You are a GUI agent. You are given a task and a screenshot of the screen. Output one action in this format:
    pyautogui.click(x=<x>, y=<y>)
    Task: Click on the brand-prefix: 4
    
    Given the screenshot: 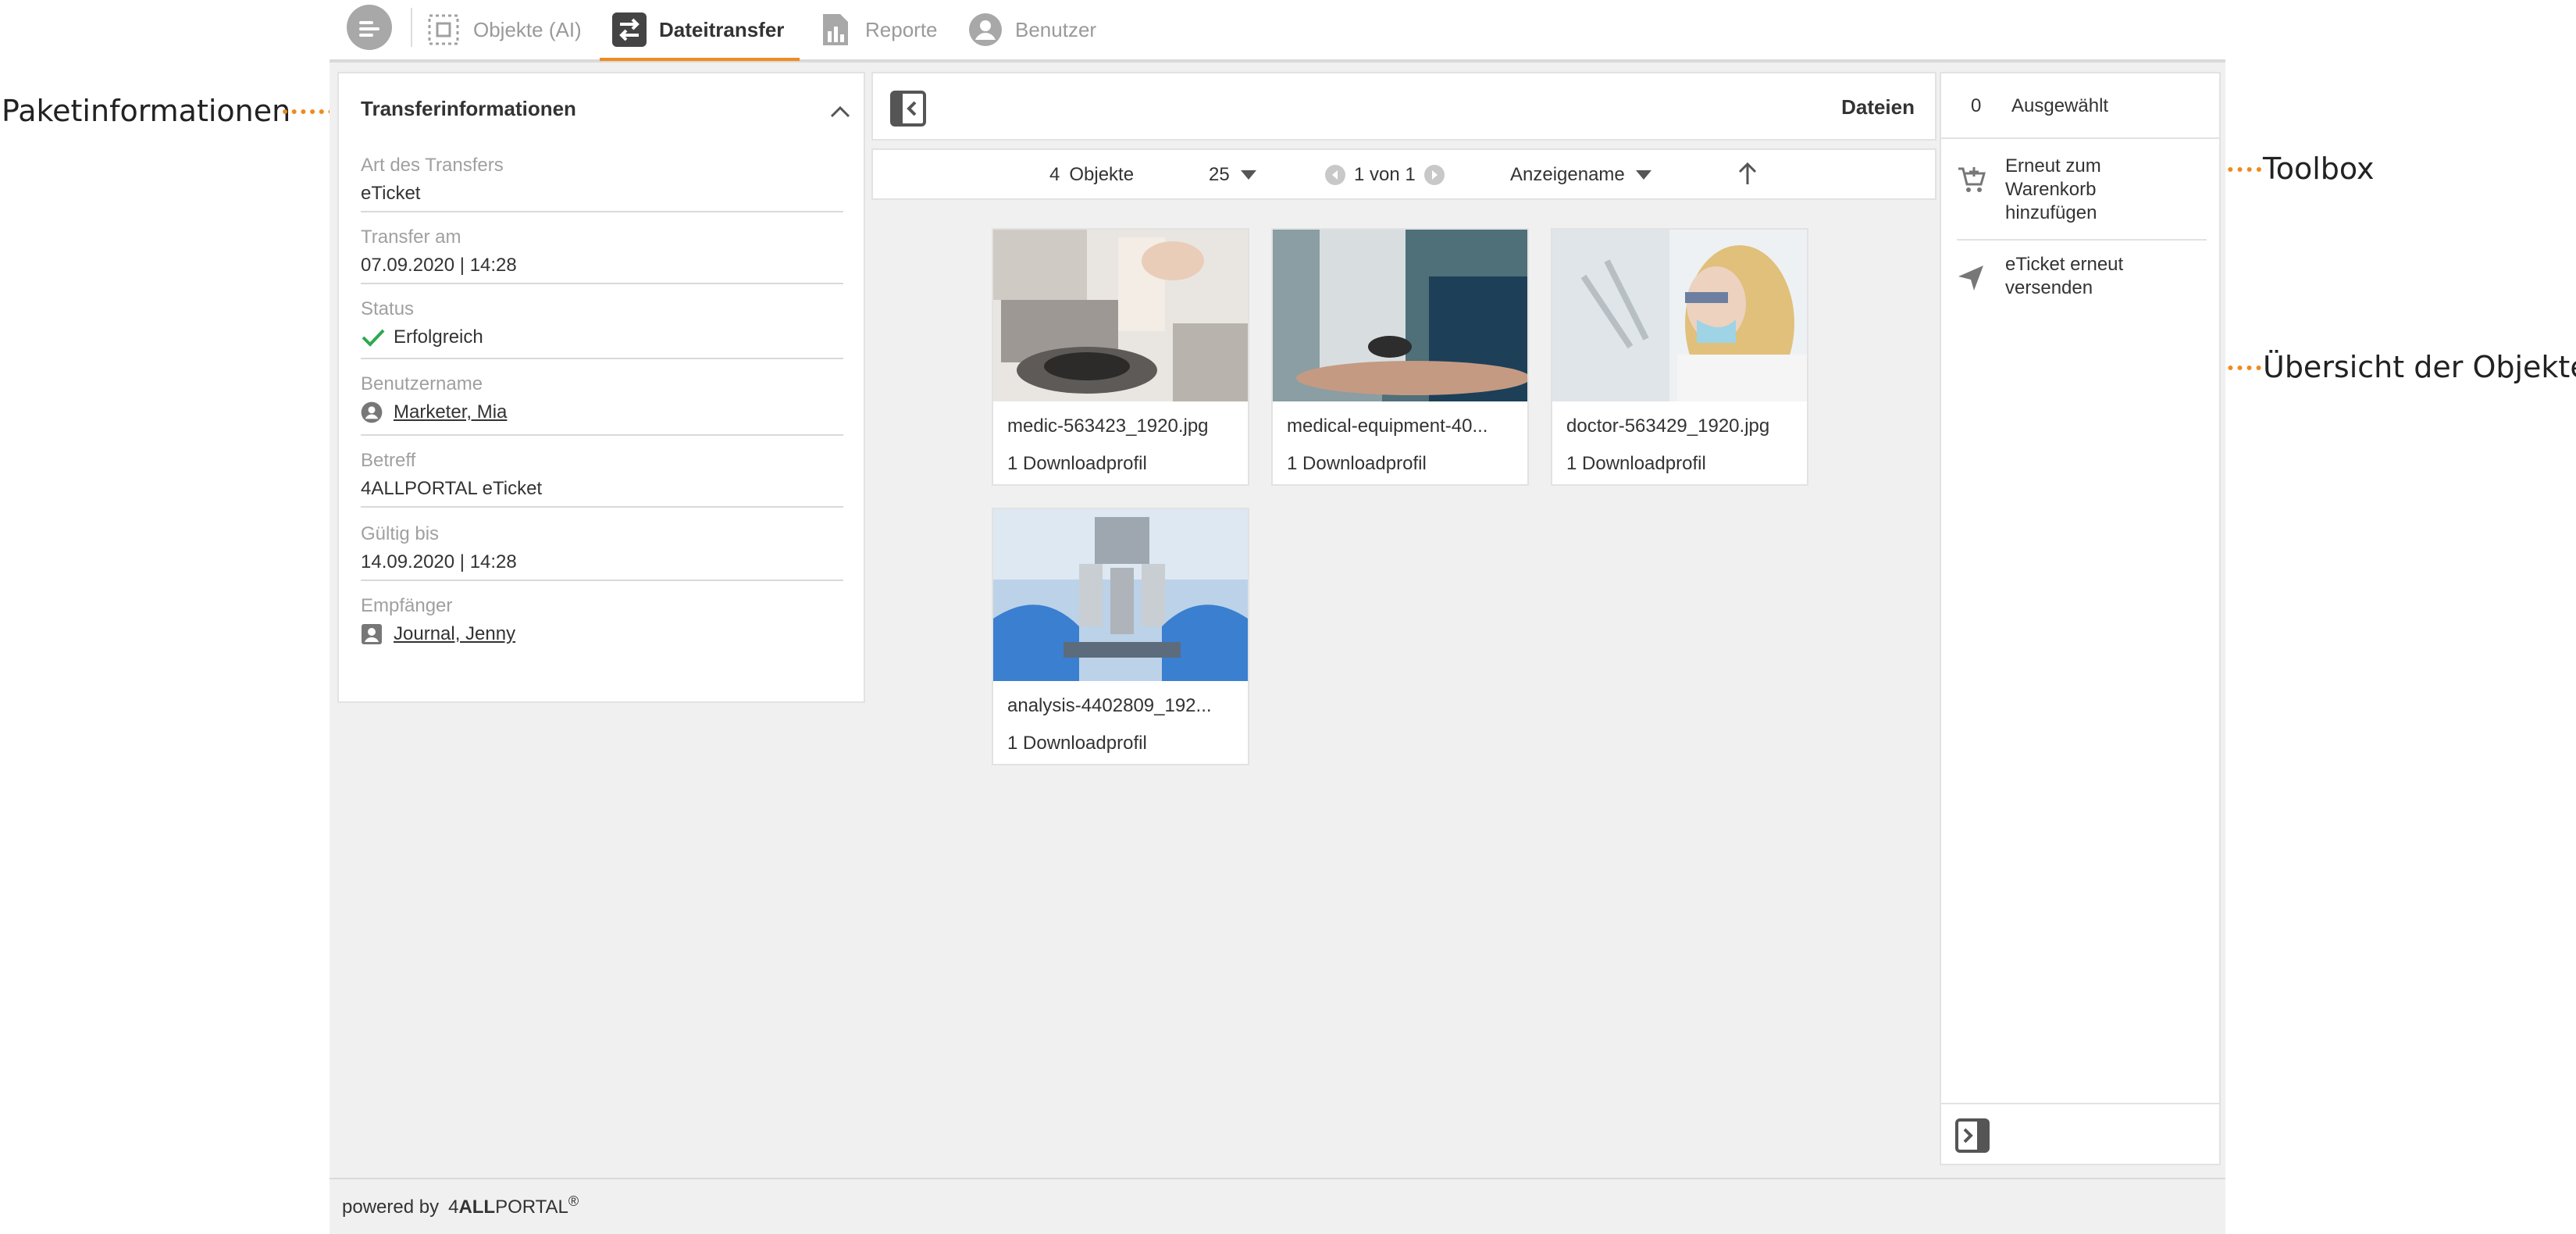 What is the action you would take?
    pyautogui.click(x=454, y=1207)
    